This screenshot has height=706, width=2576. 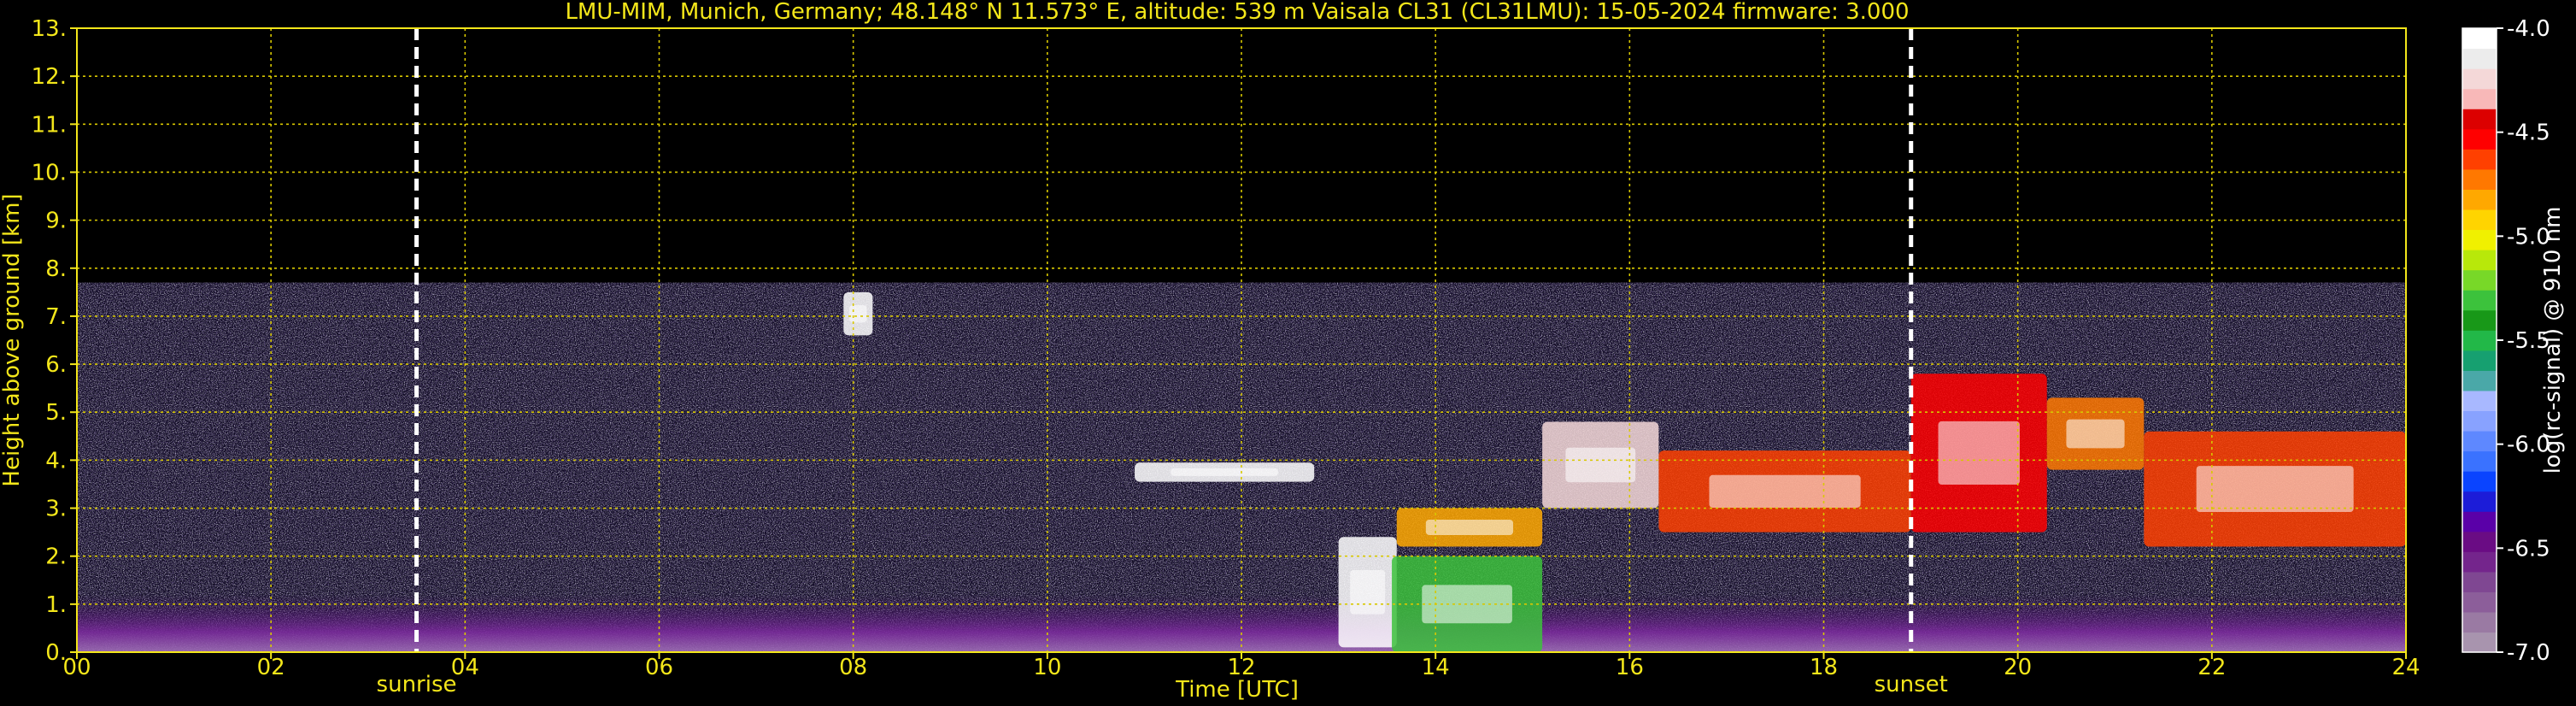 What do you see at coordinates (1047, 667) in the screenshot?
I see `x-tick-label: 10` at bounding box center [1047, 667].